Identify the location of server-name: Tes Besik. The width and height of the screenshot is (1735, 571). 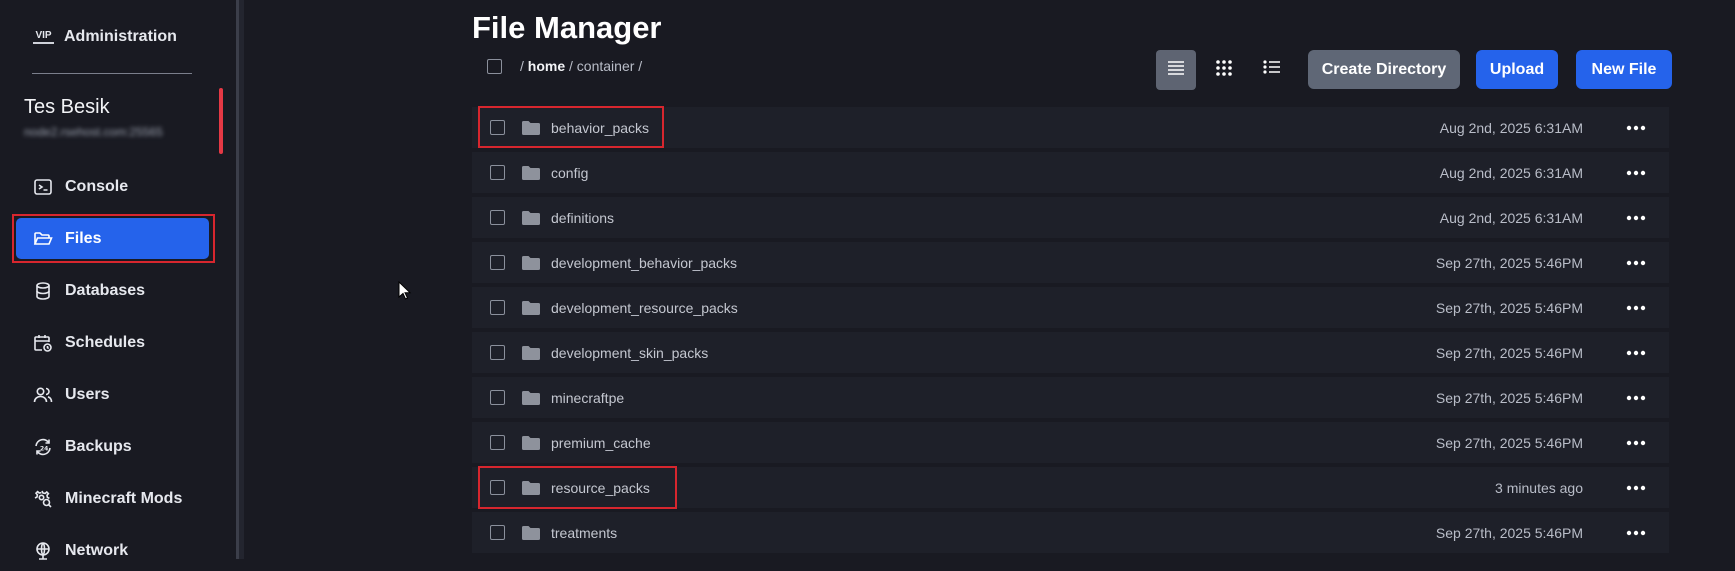
(67, 107).